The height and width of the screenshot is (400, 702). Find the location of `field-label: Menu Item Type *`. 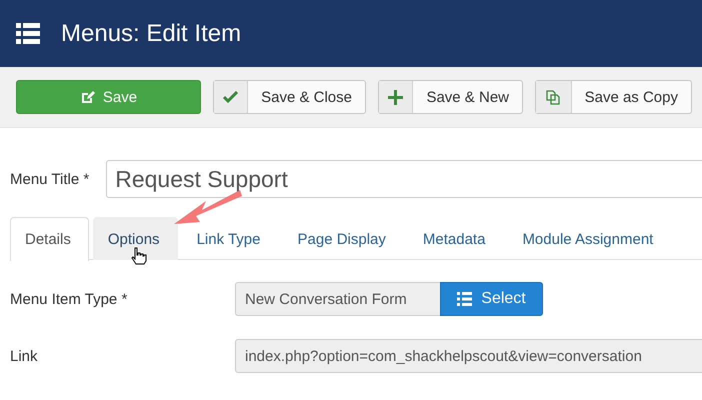

field-label: Menu Item Type * is located at coordinates (69, 299).